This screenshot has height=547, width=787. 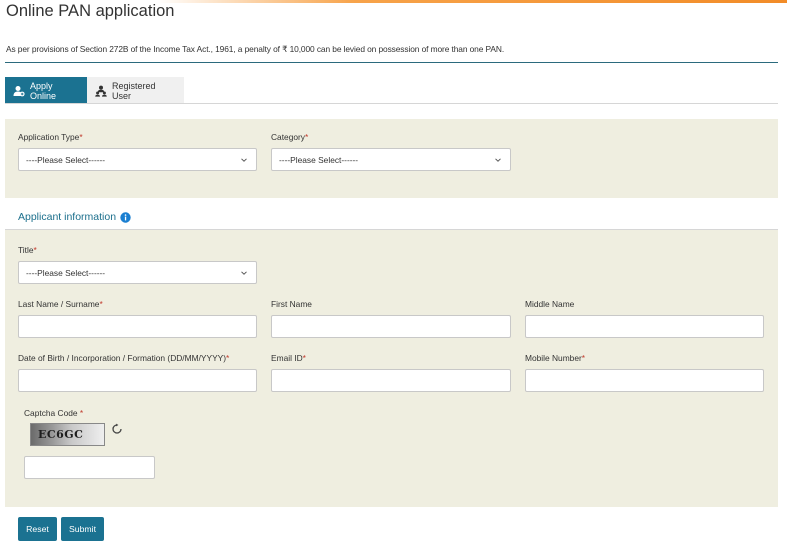 I want to click on dob-field, so click(x=137, y=380).